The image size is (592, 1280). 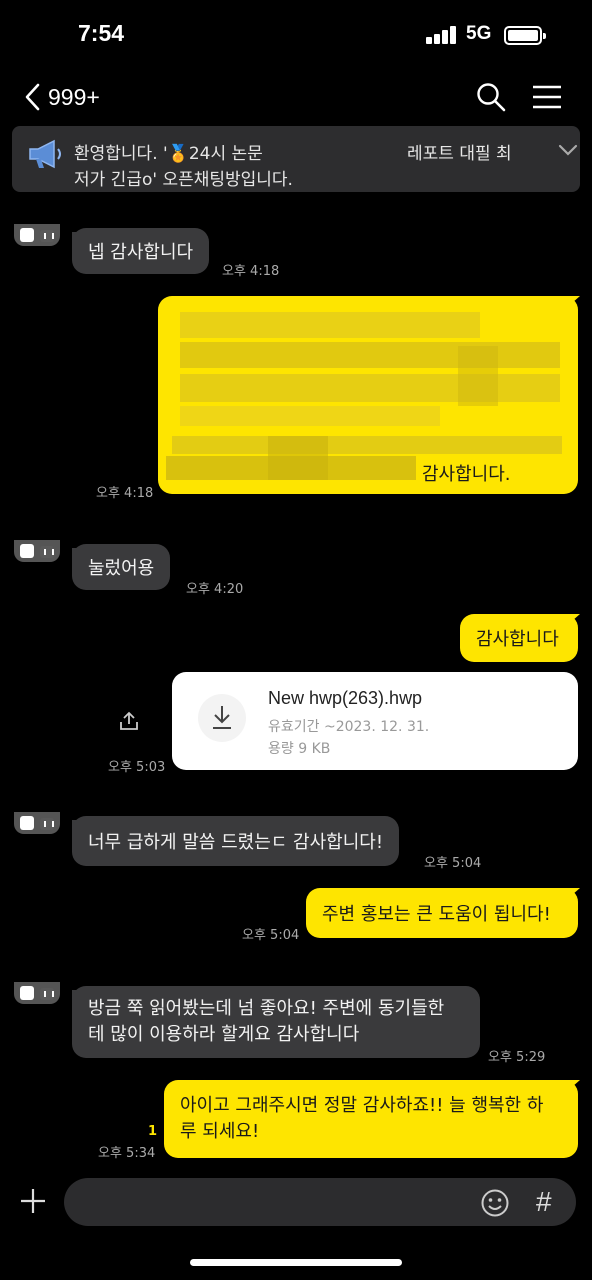 I want to click on outgoing-message: 감사합니다, so click(x=519, y=638).